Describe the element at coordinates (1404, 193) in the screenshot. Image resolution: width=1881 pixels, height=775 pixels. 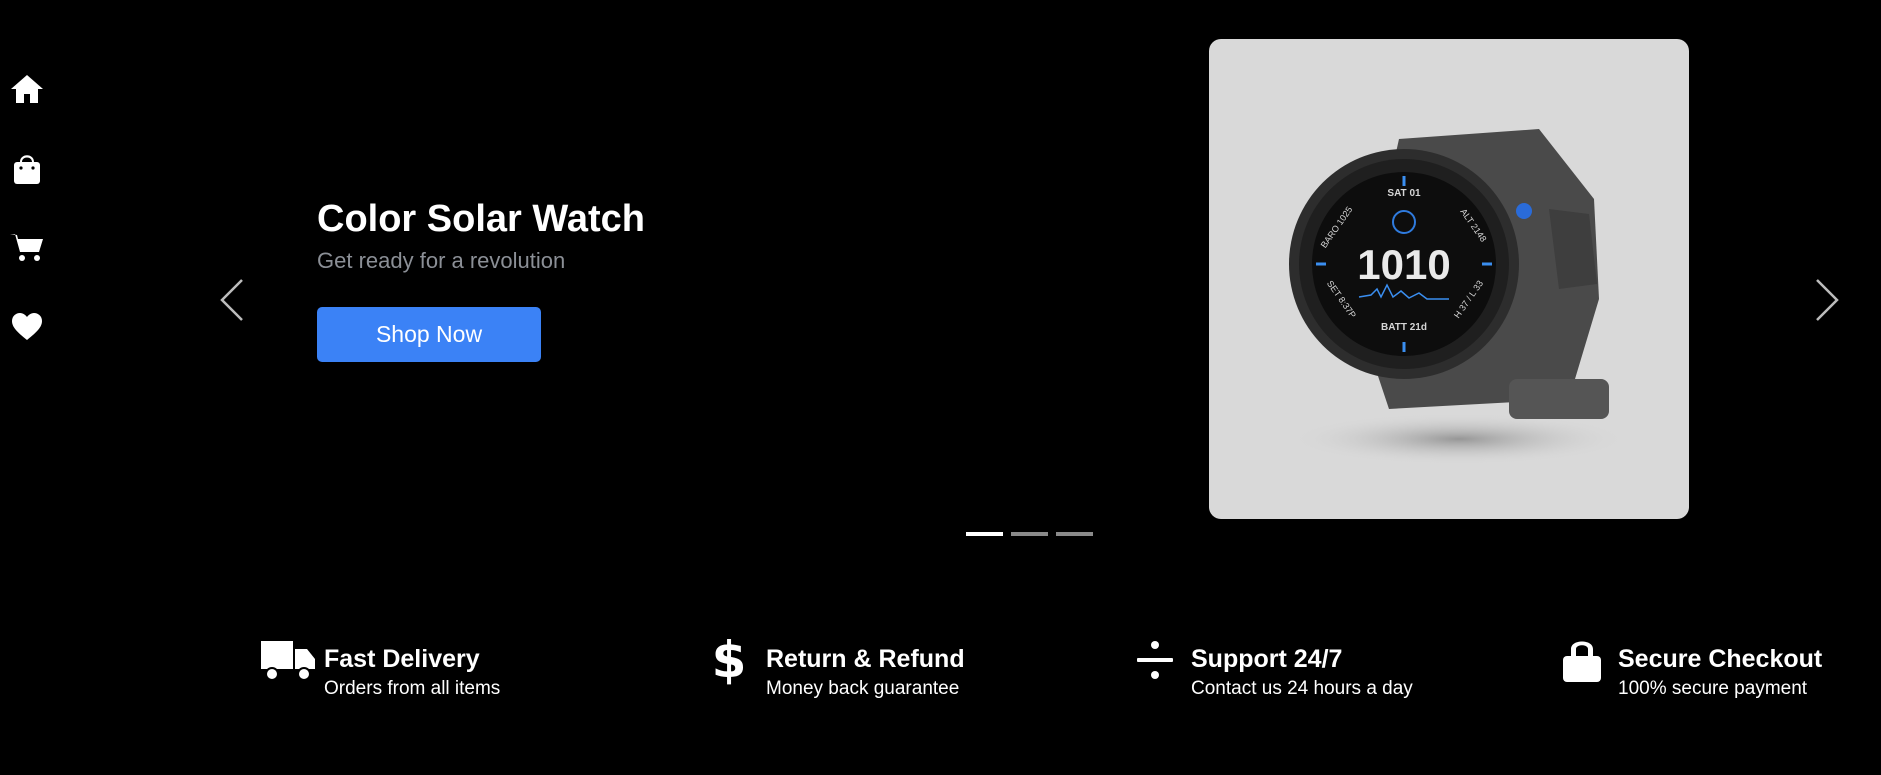
I see `watch-top-label: SAT 01` at that location.